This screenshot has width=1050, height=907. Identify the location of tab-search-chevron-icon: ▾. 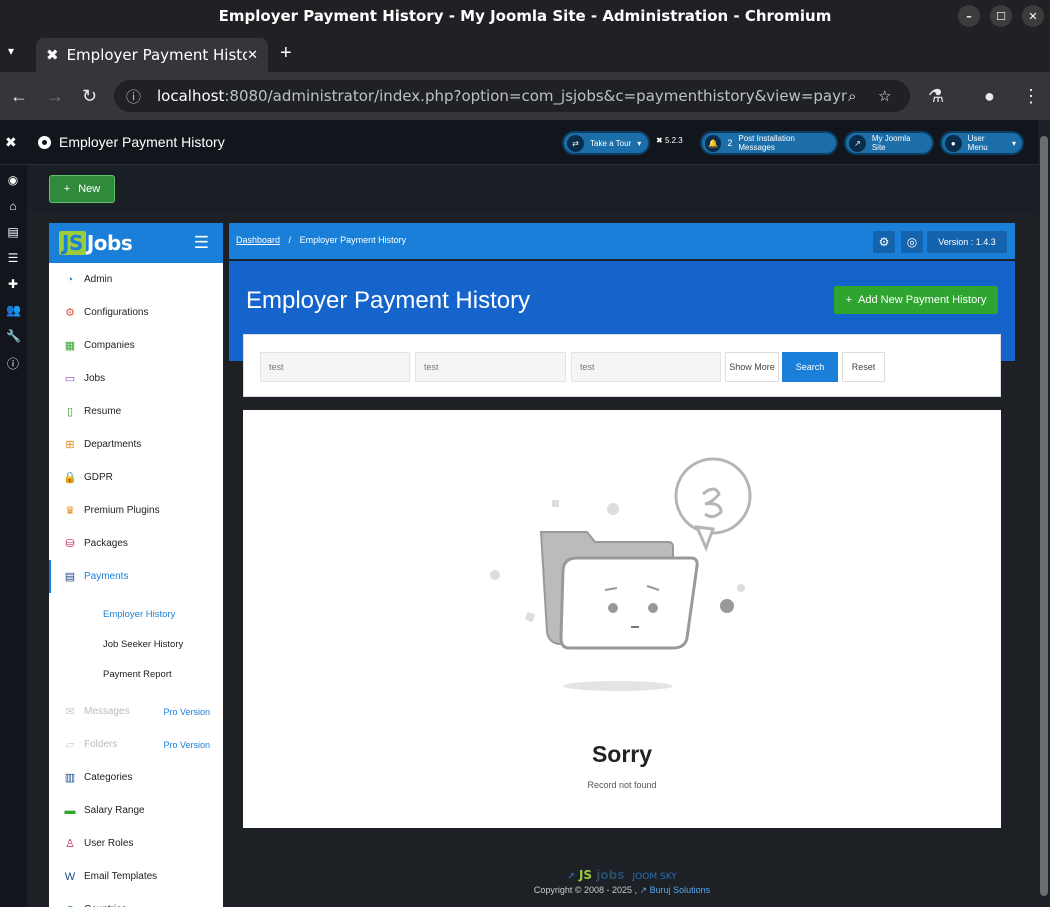
(11, 51).